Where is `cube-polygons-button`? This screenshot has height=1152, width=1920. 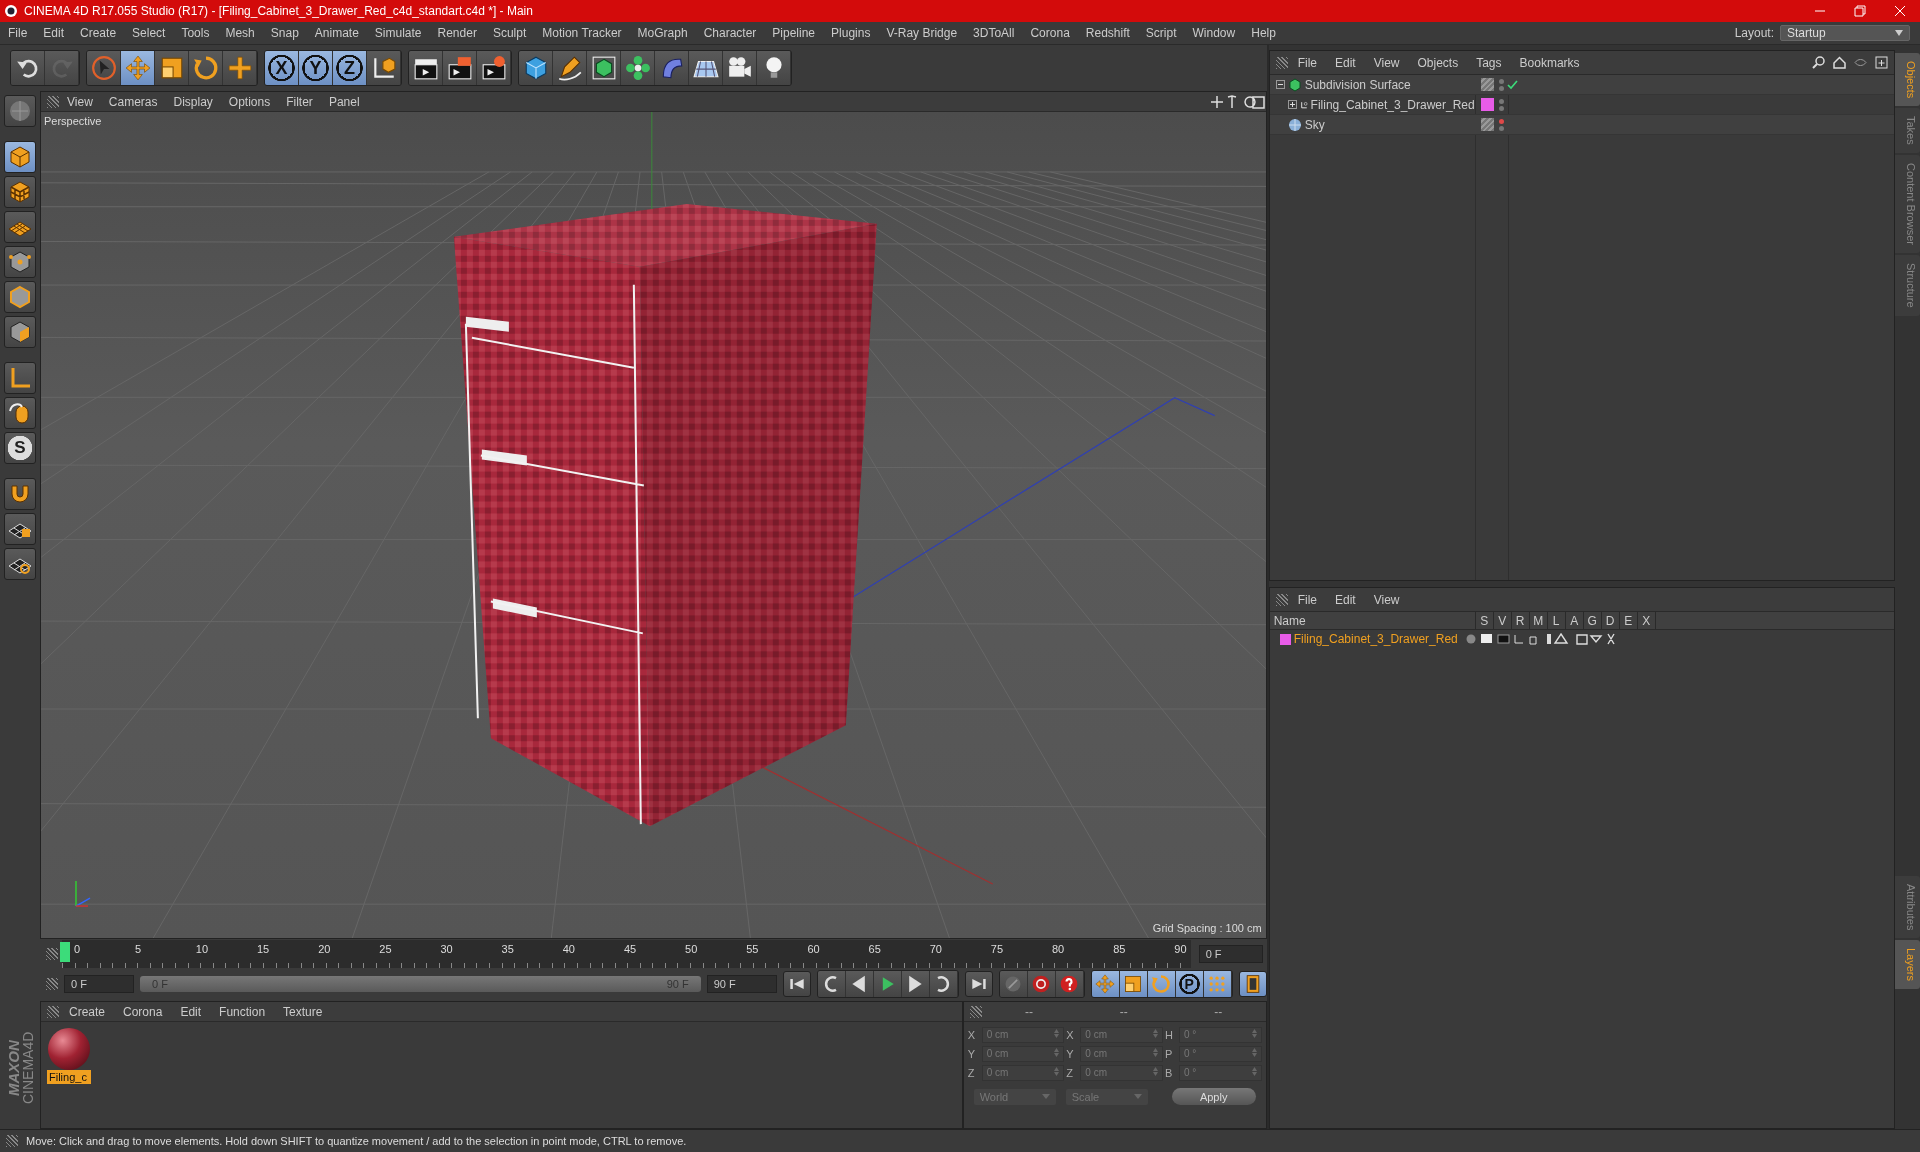 cube-polygons-button is located at coordinates (20, 332).